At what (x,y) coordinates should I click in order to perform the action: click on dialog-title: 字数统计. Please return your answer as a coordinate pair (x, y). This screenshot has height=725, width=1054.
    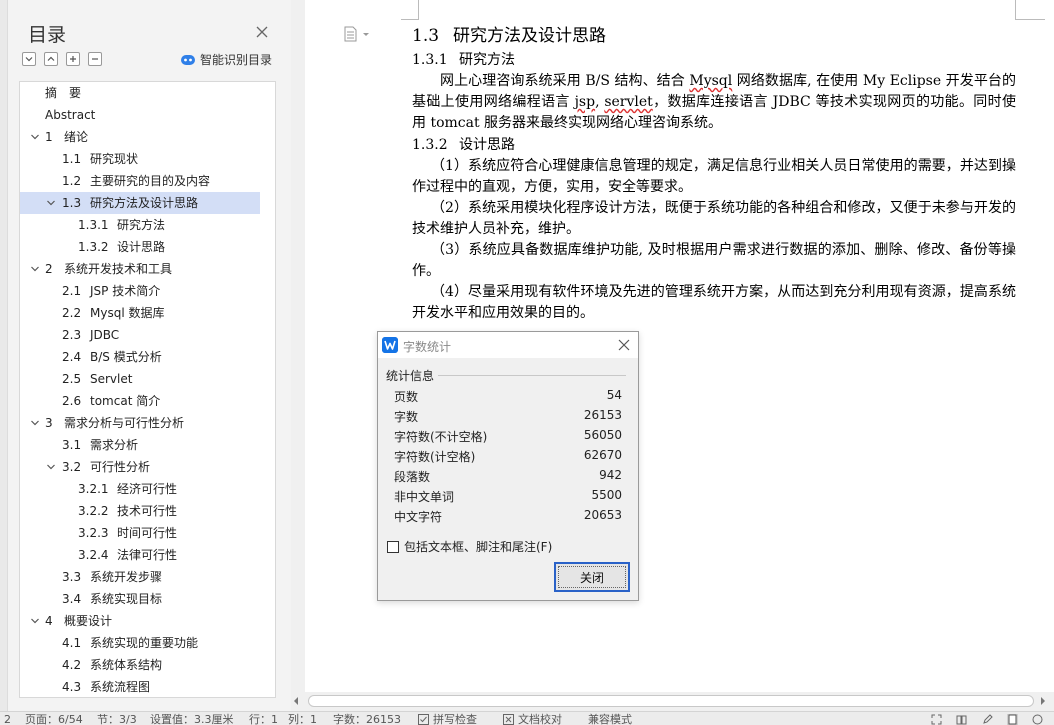
    Looking at the image, I should click on (427, 347).